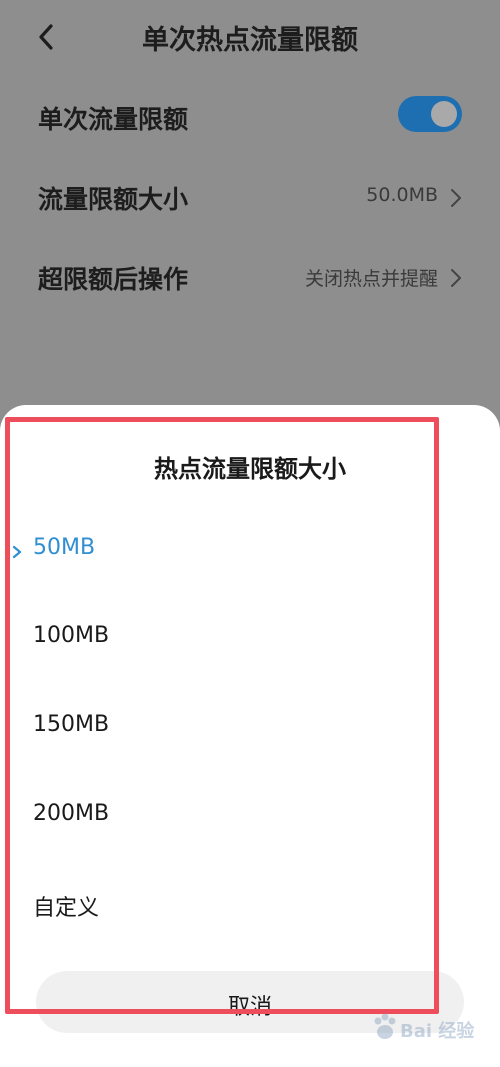 Image resolution: width=500 pixels, height=1067 pixels. I want to click on limit-size-row: 流量限额大小 50.0MB, so click(250, 198).